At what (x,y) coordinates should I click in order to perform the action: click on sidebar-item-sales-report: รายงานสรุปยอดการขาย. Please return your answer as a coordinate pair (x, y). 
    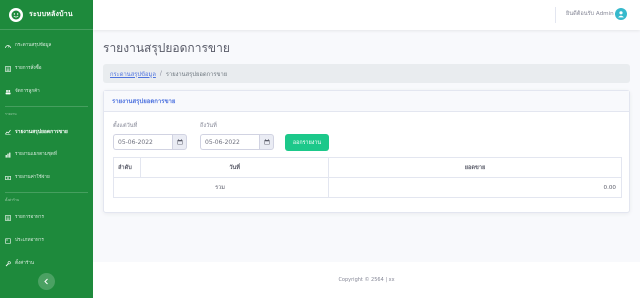
    Looking at the image, I should click on (46, 131).